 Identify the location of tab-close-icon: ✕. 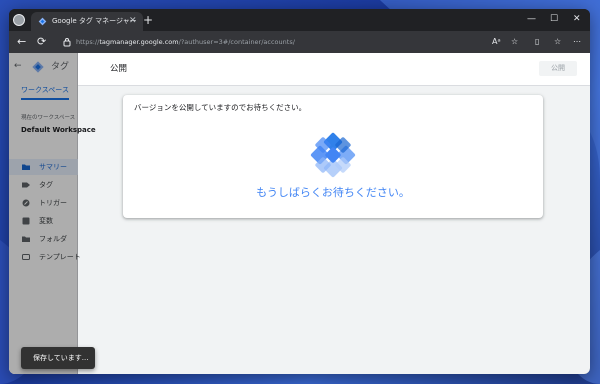
(133, 21).